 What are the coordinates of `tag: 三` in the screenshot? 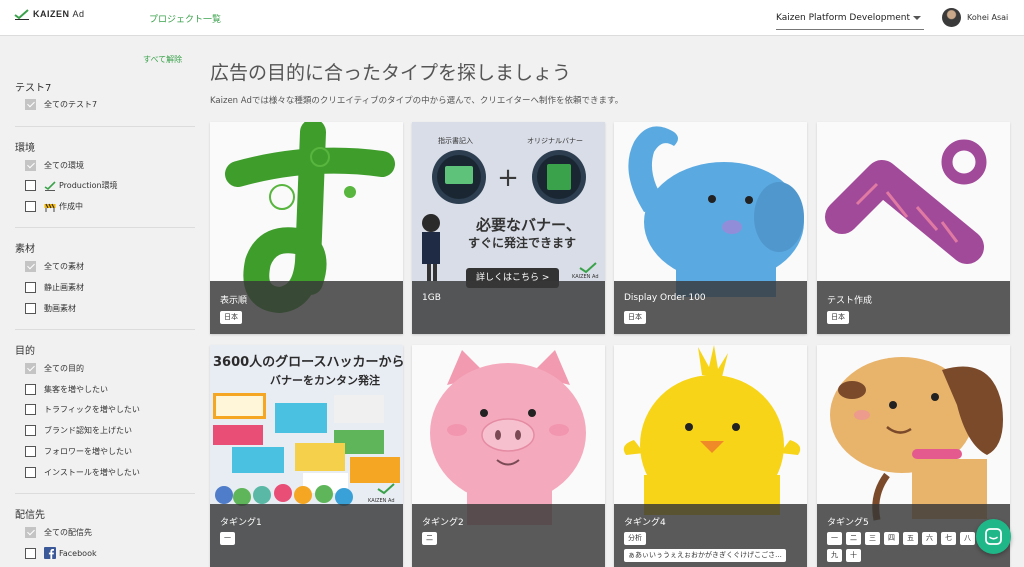 It's located at (872, 538).